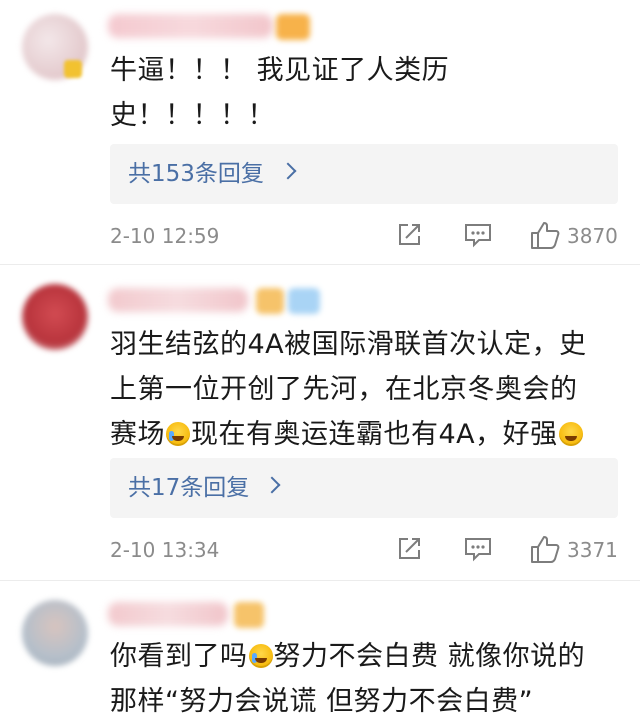 The height and width of the screenshot is (725, 640). Describe the element at coordinates (249, 615) in the screenshot. I see `user-level-badge` at that location.